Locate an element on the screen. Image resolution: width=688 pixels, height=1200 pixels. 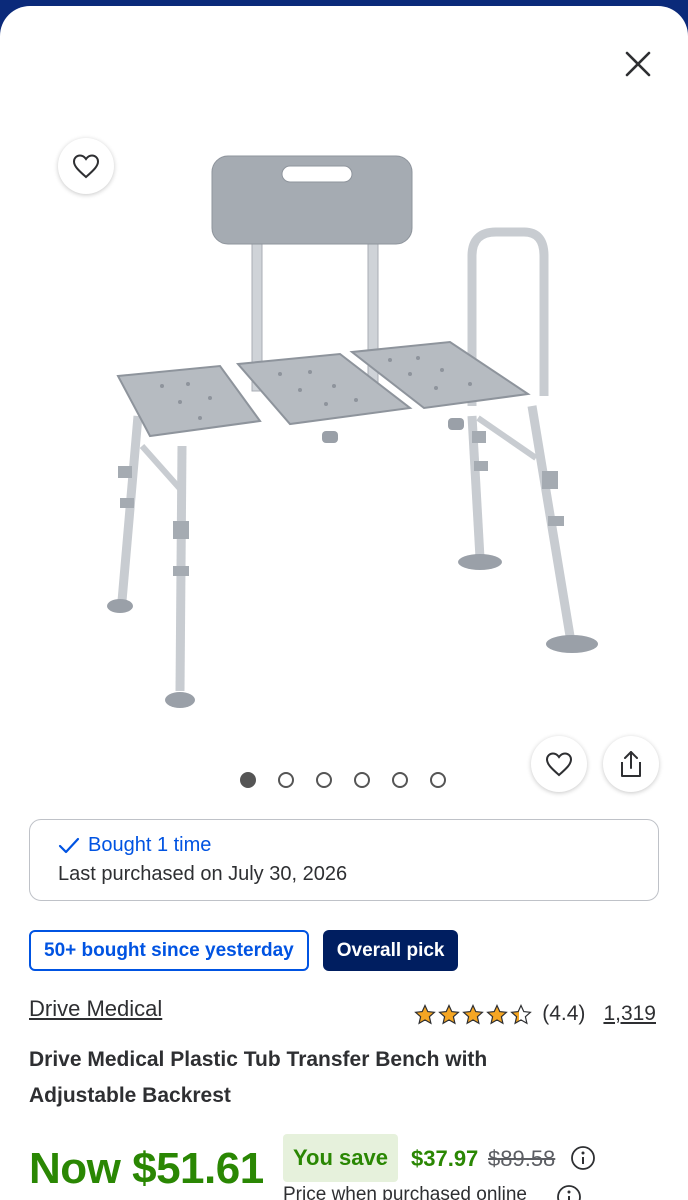
brand-link: Drive Medical is located at coordinates (95, 1009).